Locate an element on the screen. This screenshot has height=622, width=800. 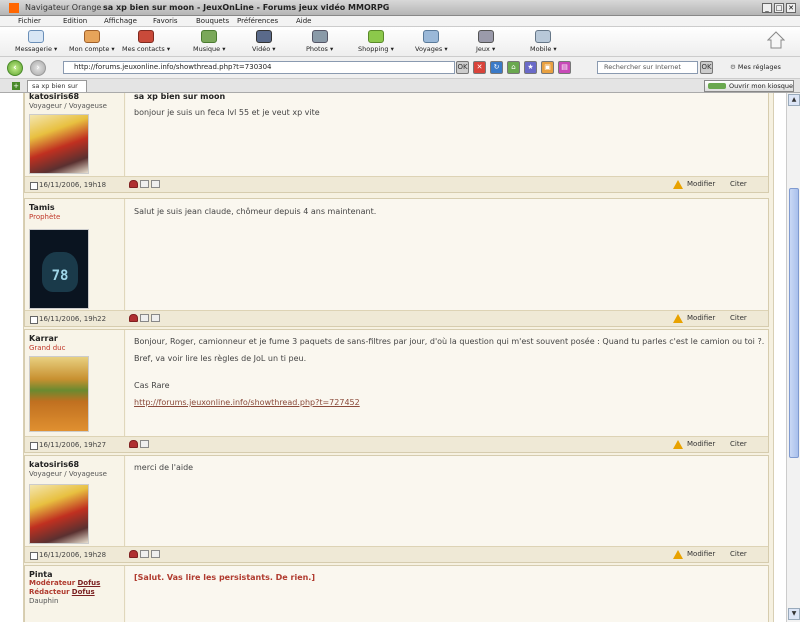
post-text: merci de l'aide is located at coordinates (164, 467).